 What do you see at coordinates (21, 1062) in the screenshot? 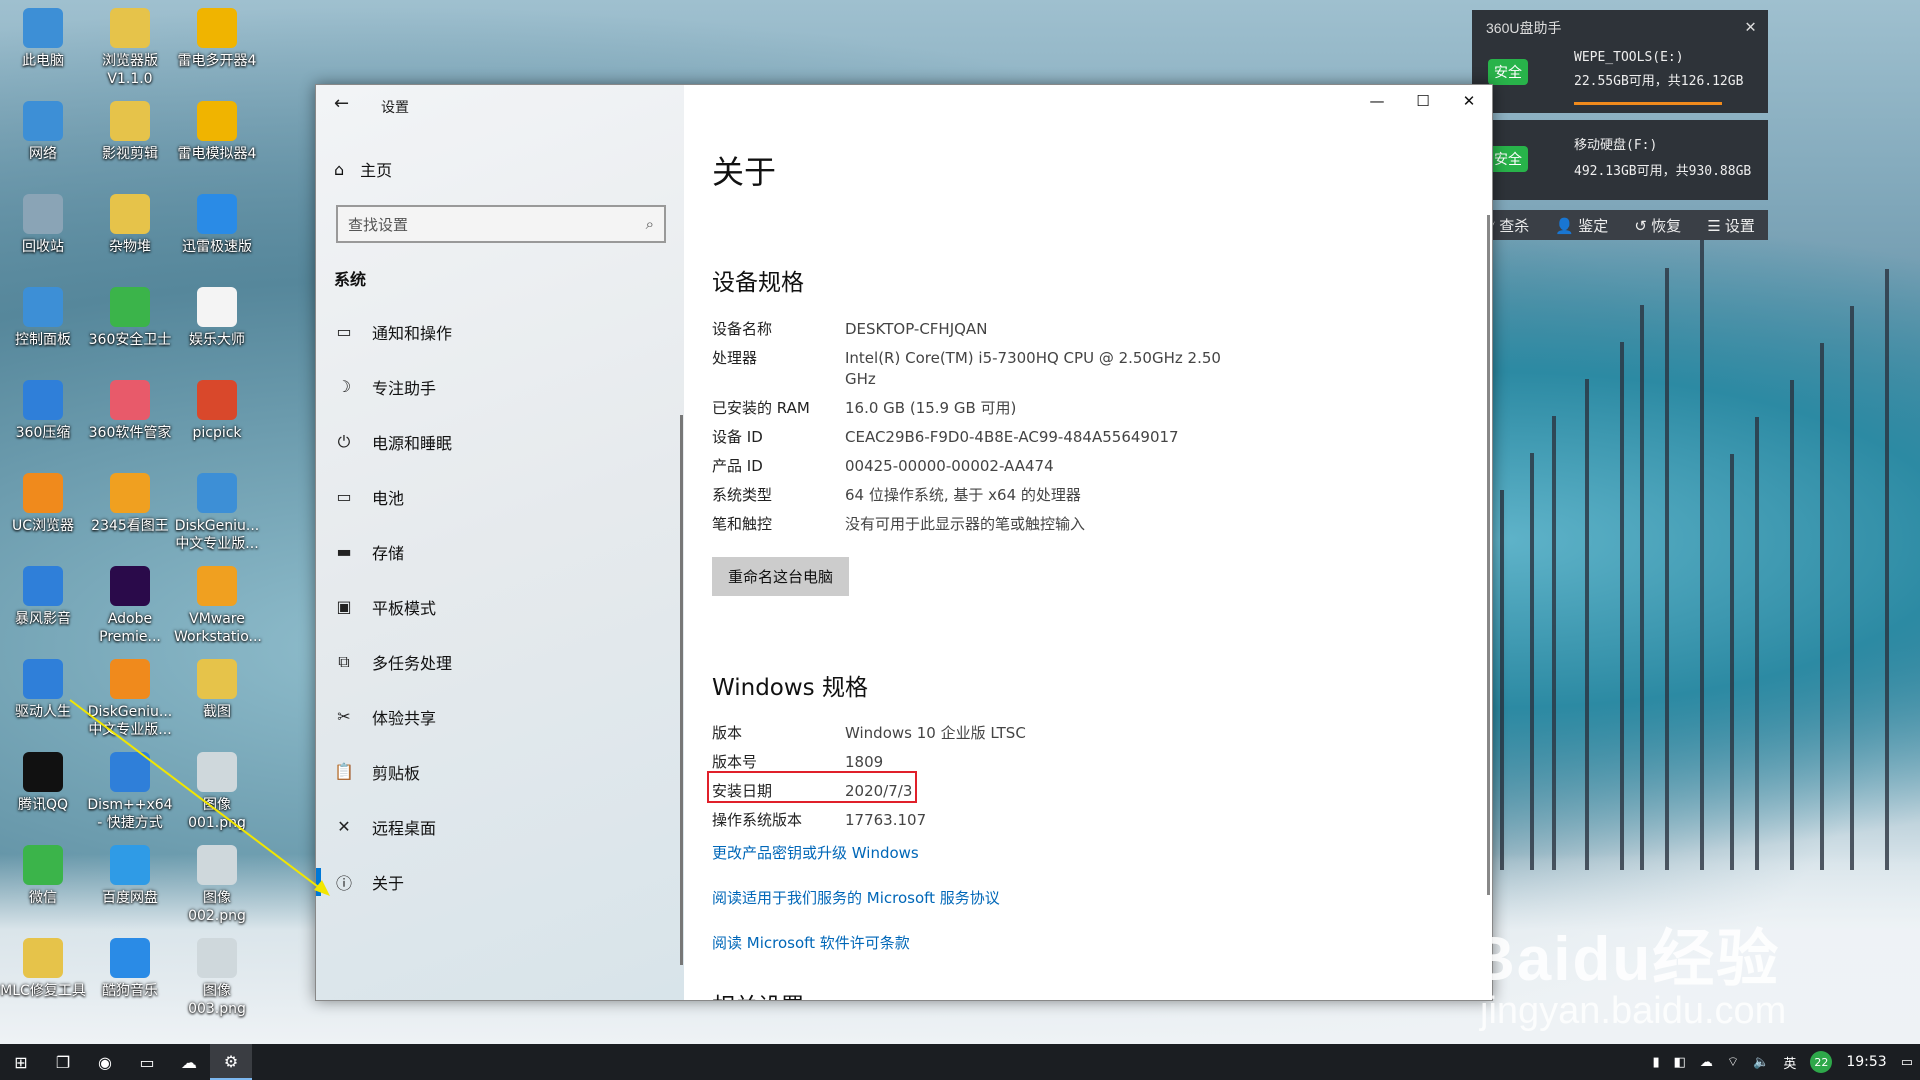
I see `windows-start-icon: ⊞` at bounding box center [21, 1062].